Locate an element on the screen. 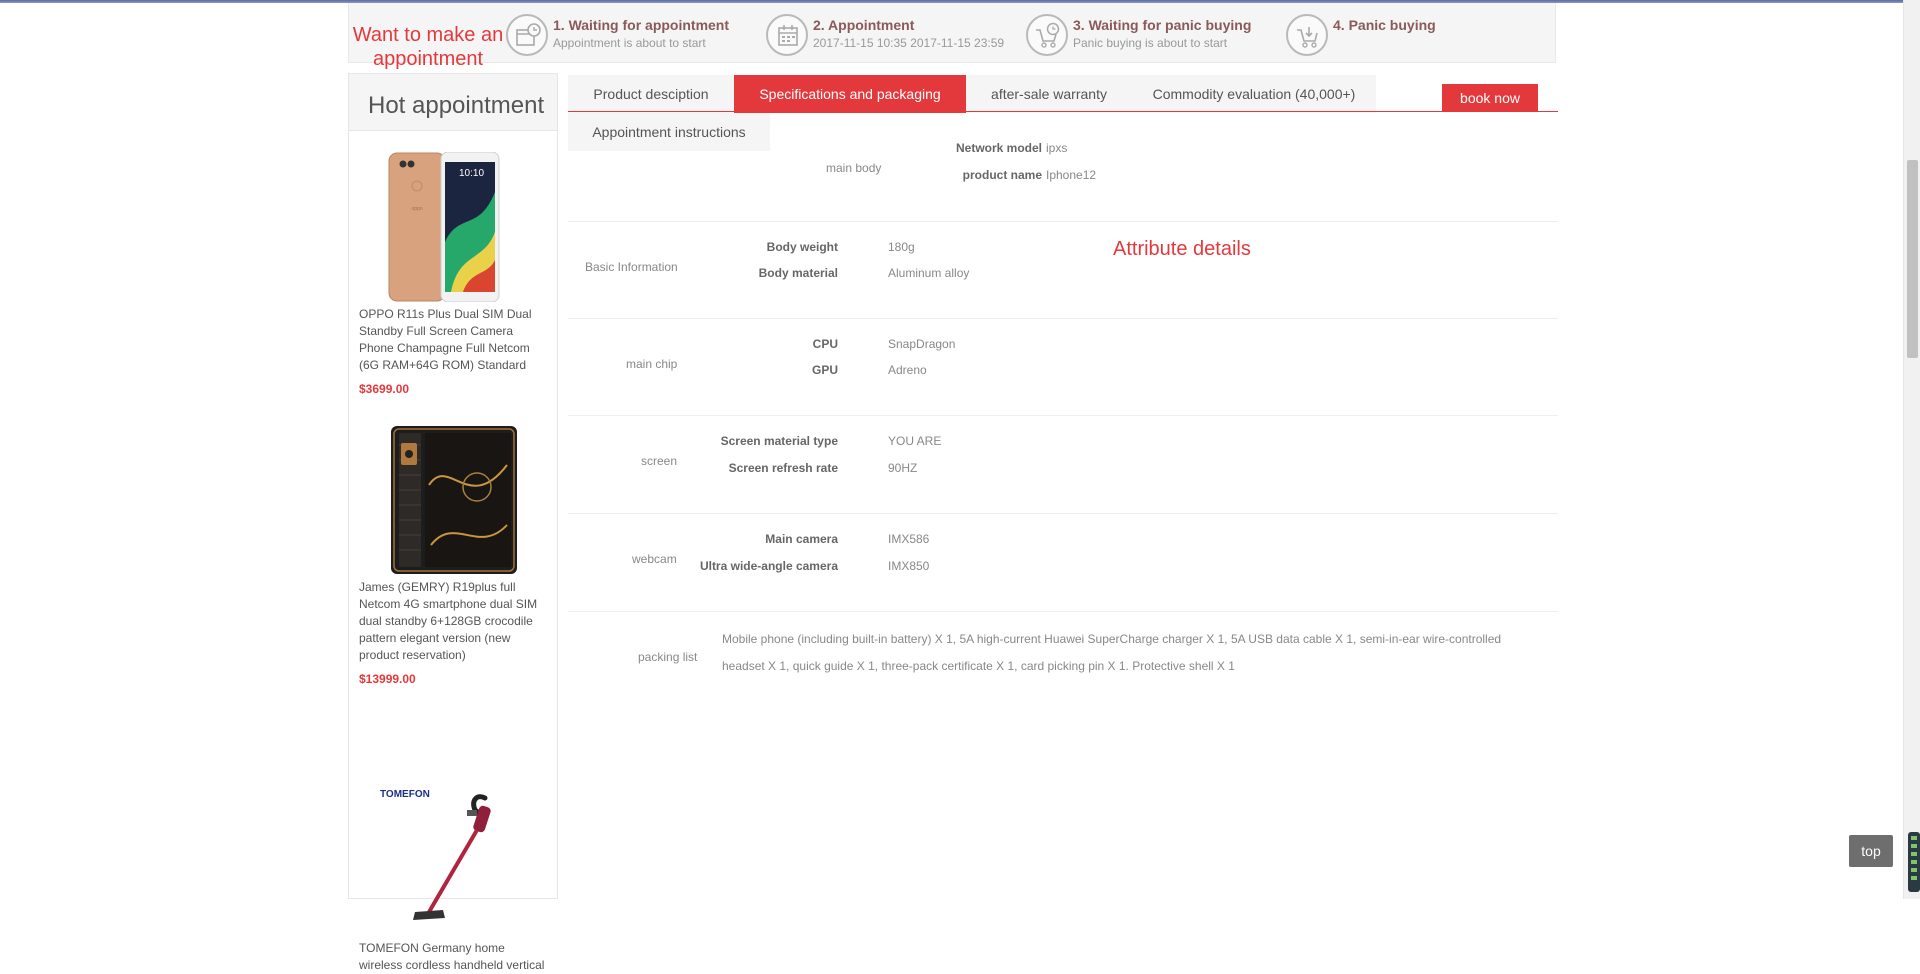 Image resolution: width=1920 pixels, height=974 pixels. attr-value: SnapDragon is located at coordinates (922, 344).